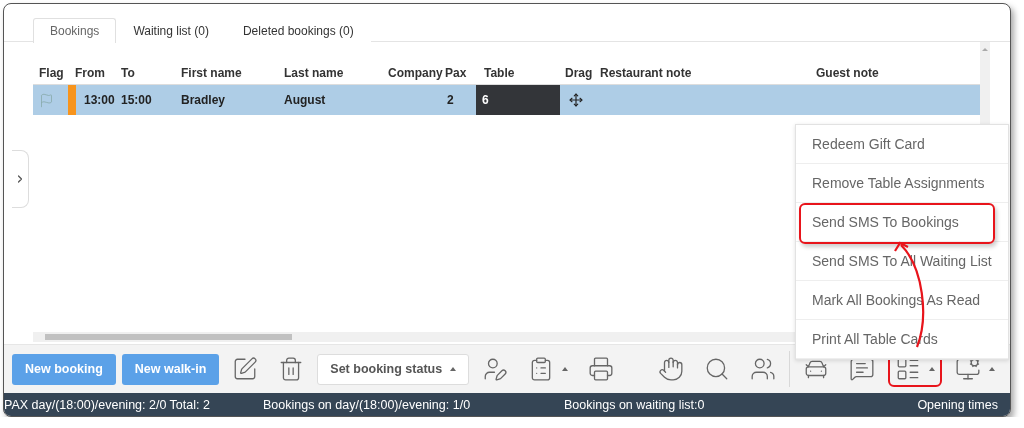 The height and width of the screenshot is (428, 1024). What do you see at coordinates (601, 369) in the screenshot?
I see `printer-icon` at bounding box center [601, 369].